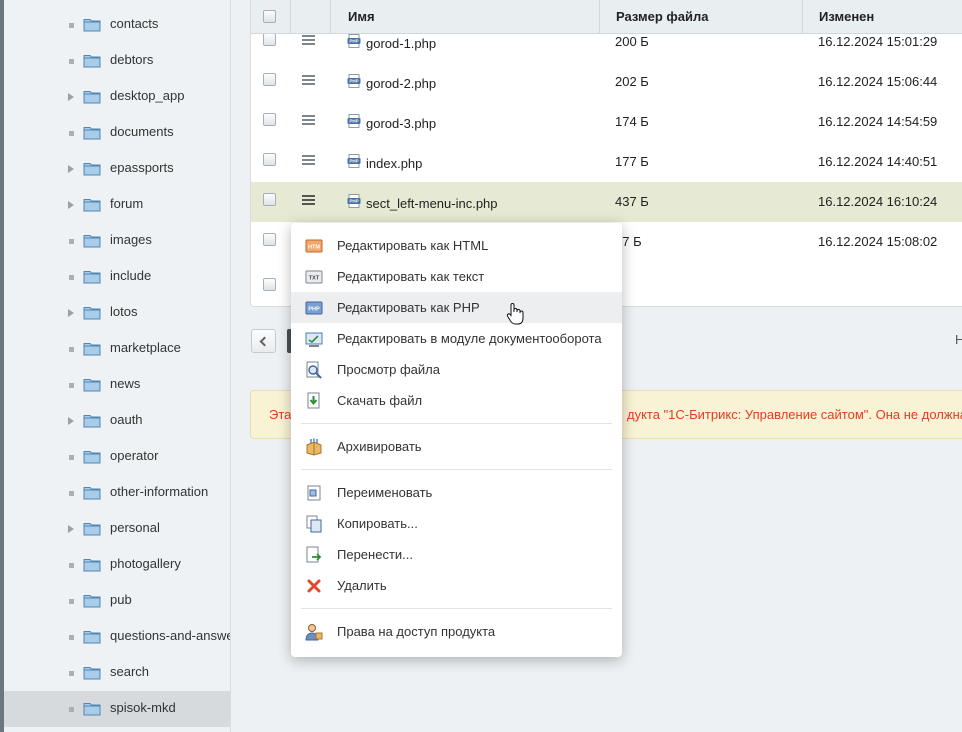  What do you see at coordinates (314, 246) in the screenshot?
I see `html-edit-icon: HTM` at bounding box center [314, 246].